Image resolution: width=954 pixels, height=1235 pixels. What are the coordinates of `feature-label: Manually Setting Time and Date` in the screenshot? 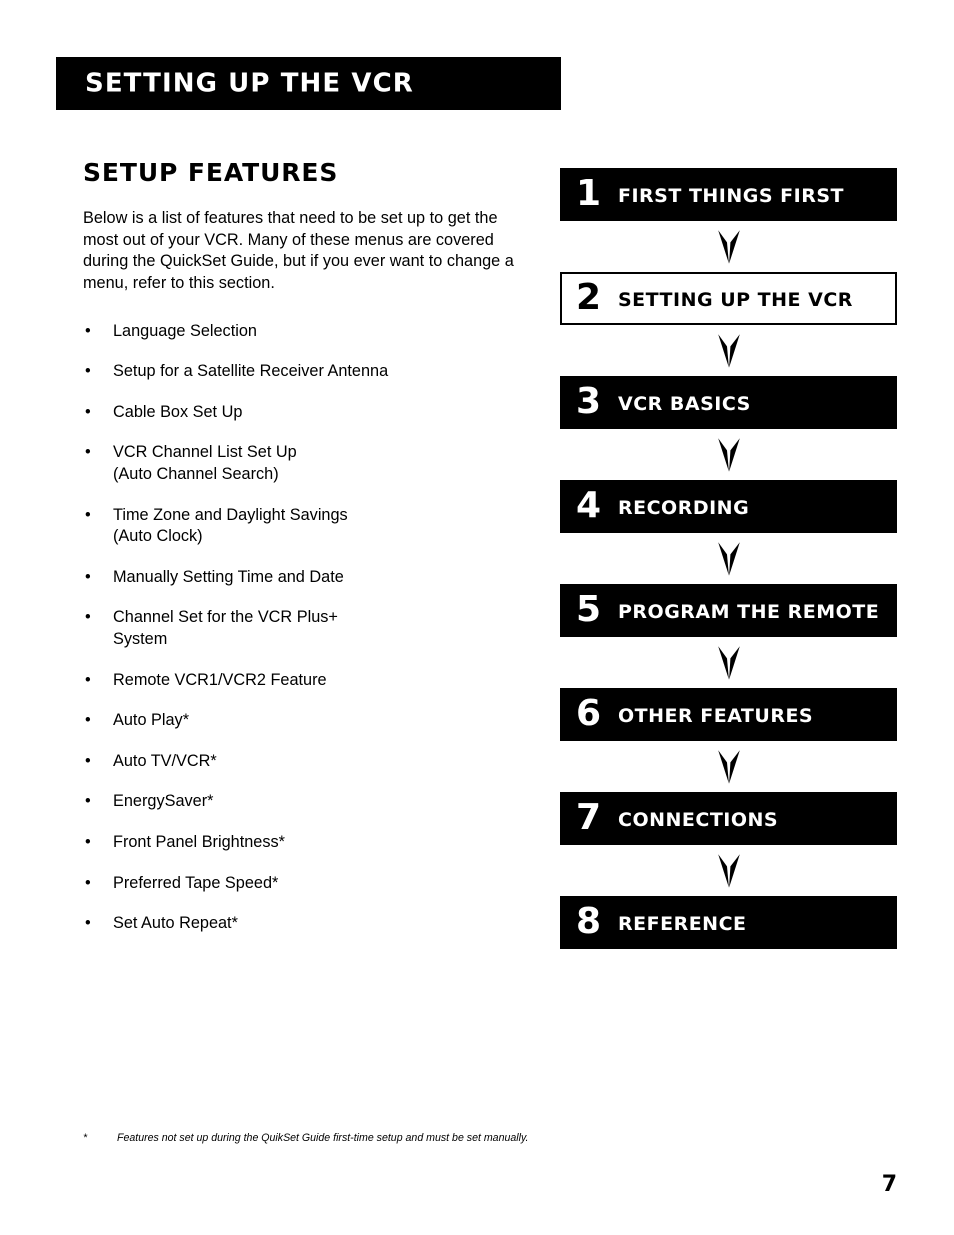 It's located at (228, 576).